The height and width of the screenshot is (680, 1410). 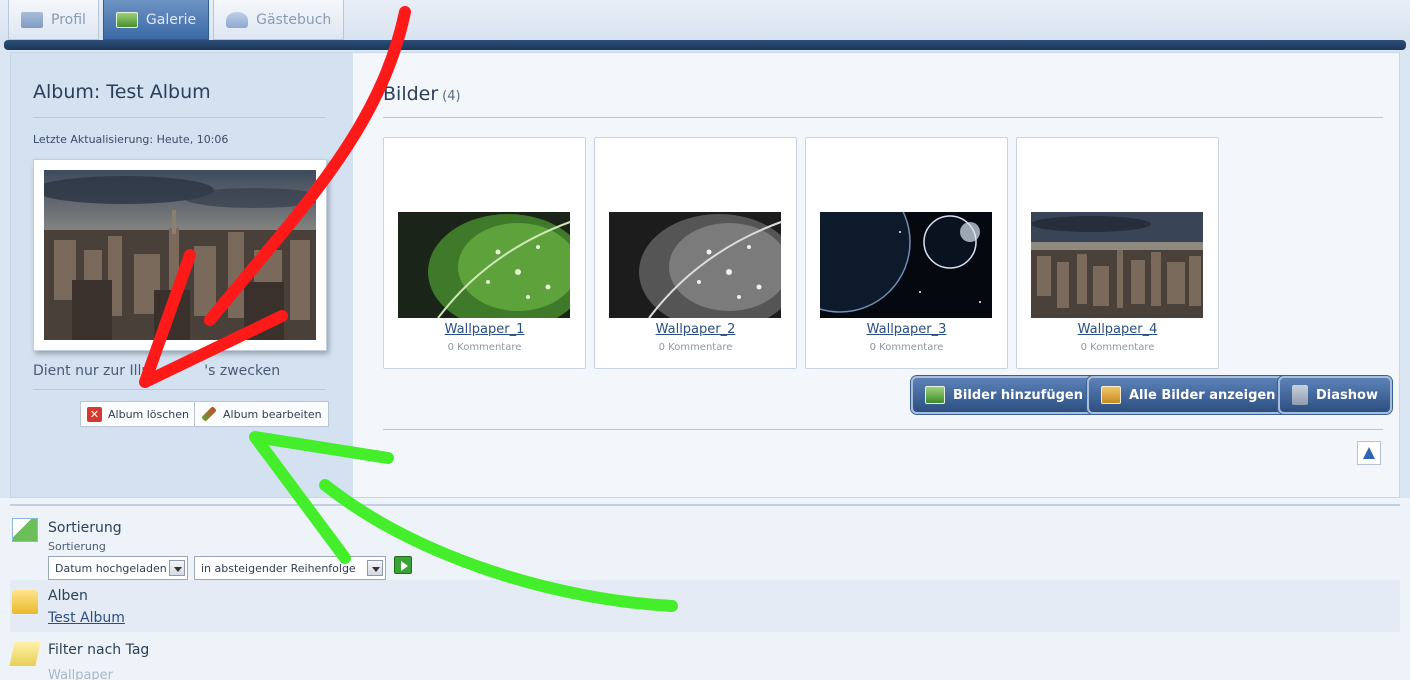 What do you see at coordinates (451, 96) in the screenshot?
I see `images-count: (4)` at bounding box center [451, 96].